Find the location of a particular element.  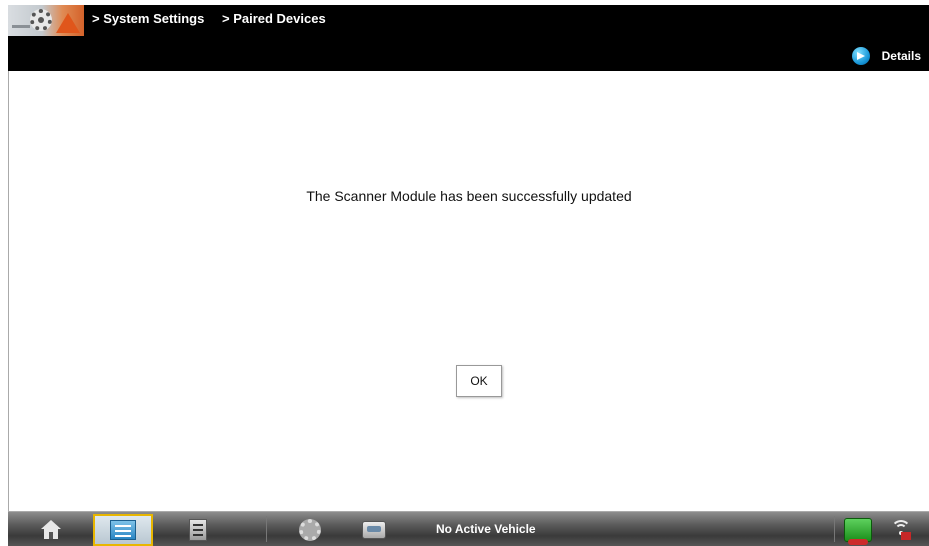

modules-button is located at coordinates (198, 530).